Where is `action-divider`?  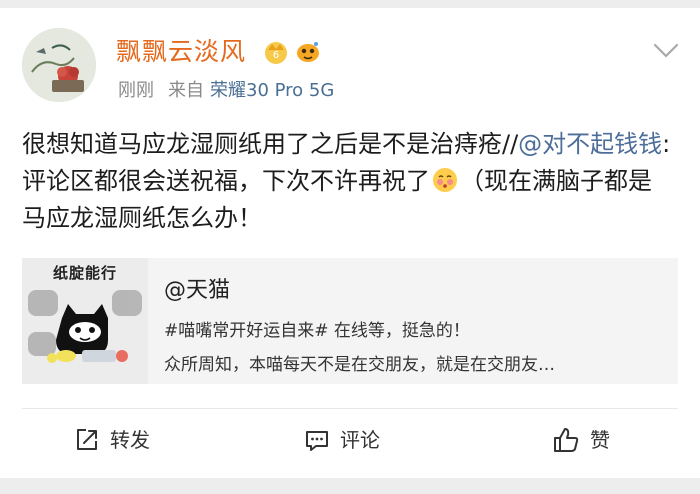
action-divider is located at coordinates (350, 408).